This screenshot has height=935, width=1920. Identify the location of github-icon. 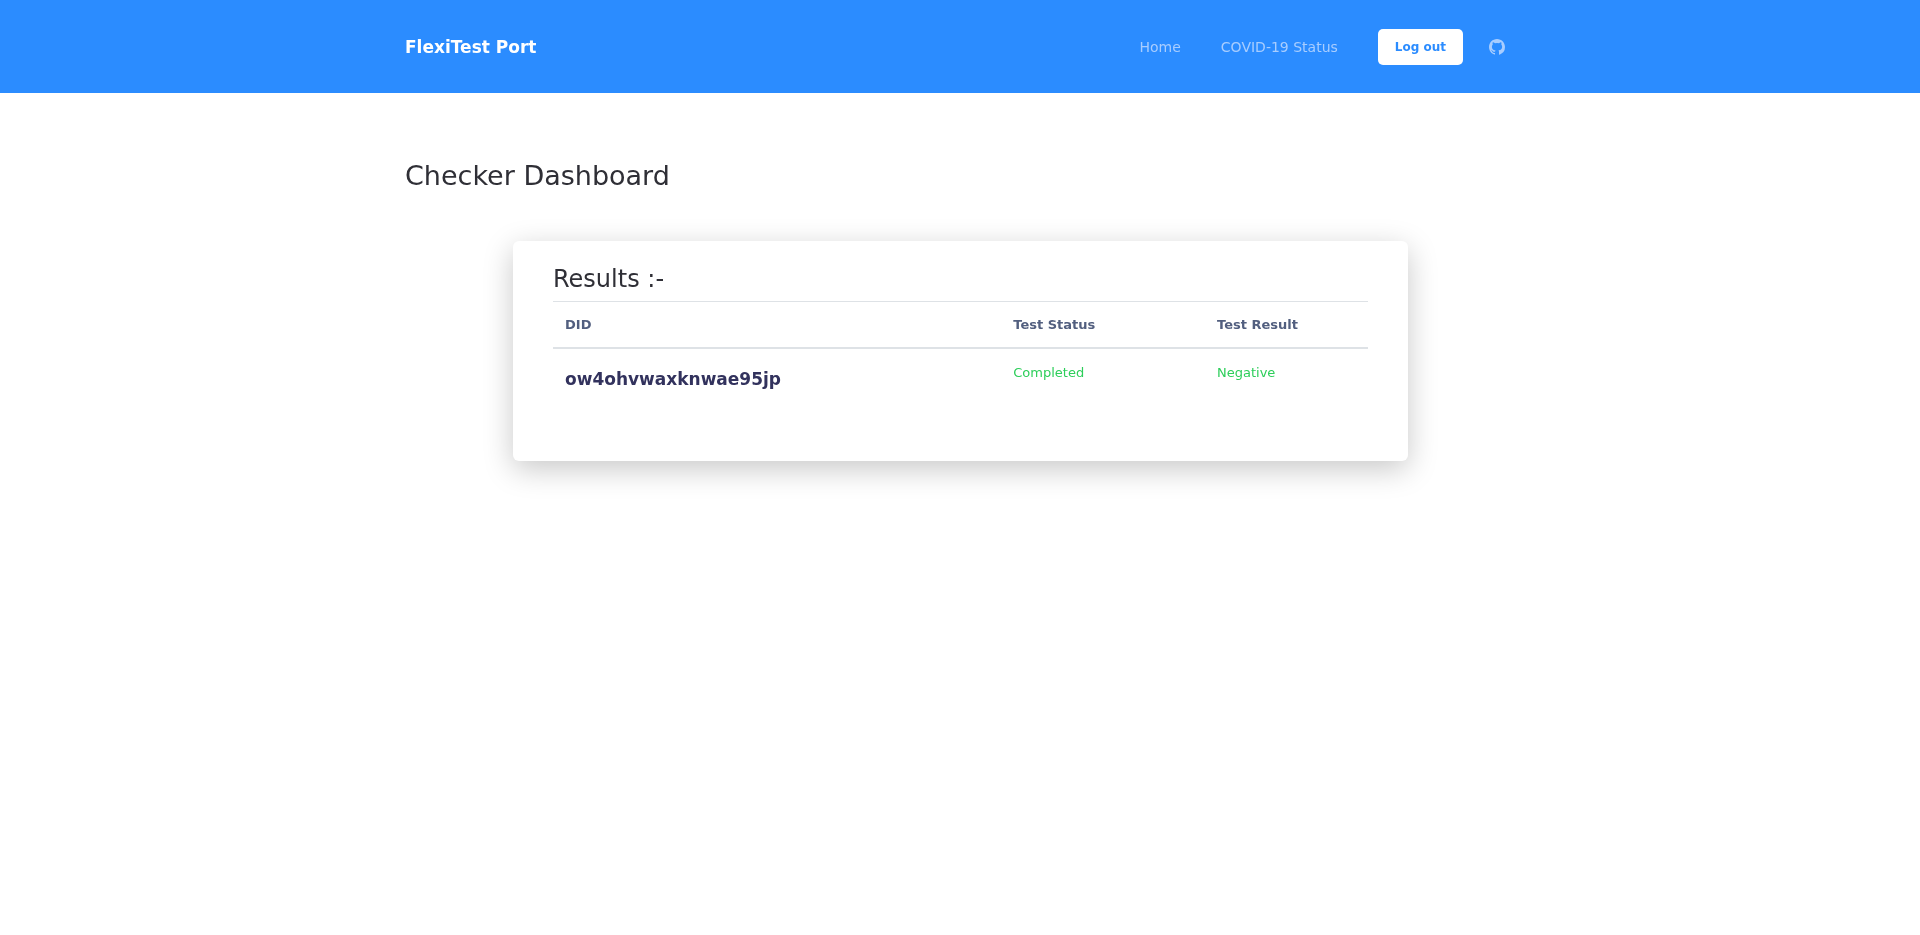
(1497, 46).